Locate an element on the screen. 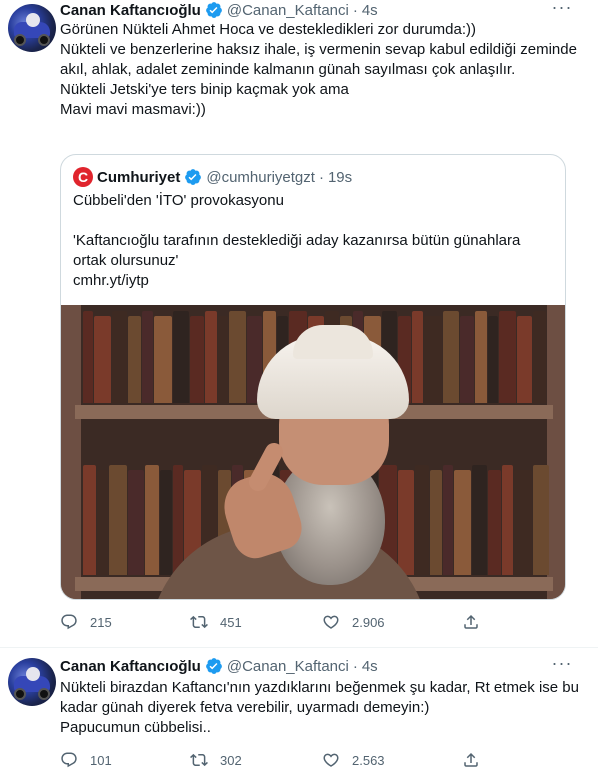 The height and width of the screenshot is (780, 598). like-button: 2.906 is located at coordinates (353, 622).